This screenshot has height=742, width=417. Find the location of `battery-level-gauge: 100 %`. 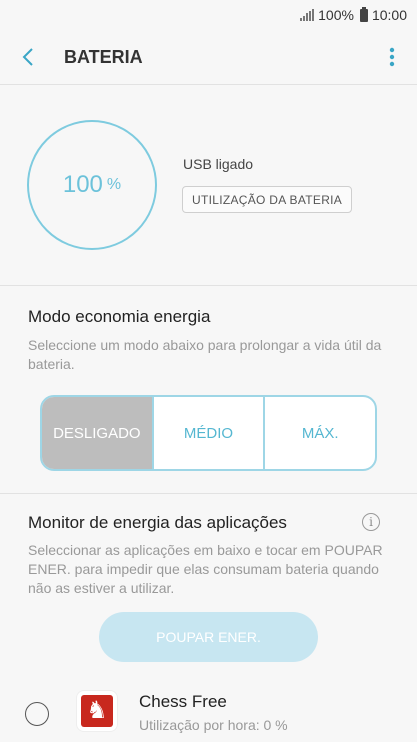

battery-level-gauge: 100 % is located at coordinates (92, 185).